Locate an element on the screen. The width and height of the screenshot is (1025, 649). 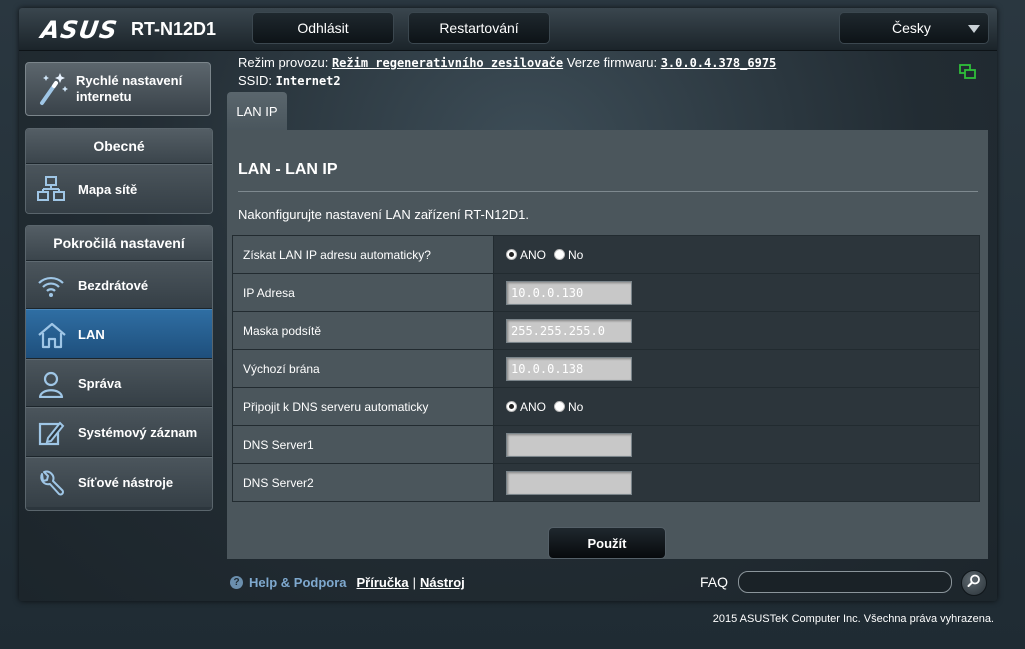
row-label: Získat LAN IP adresu automaticky? is located at coordinates (363, 254).